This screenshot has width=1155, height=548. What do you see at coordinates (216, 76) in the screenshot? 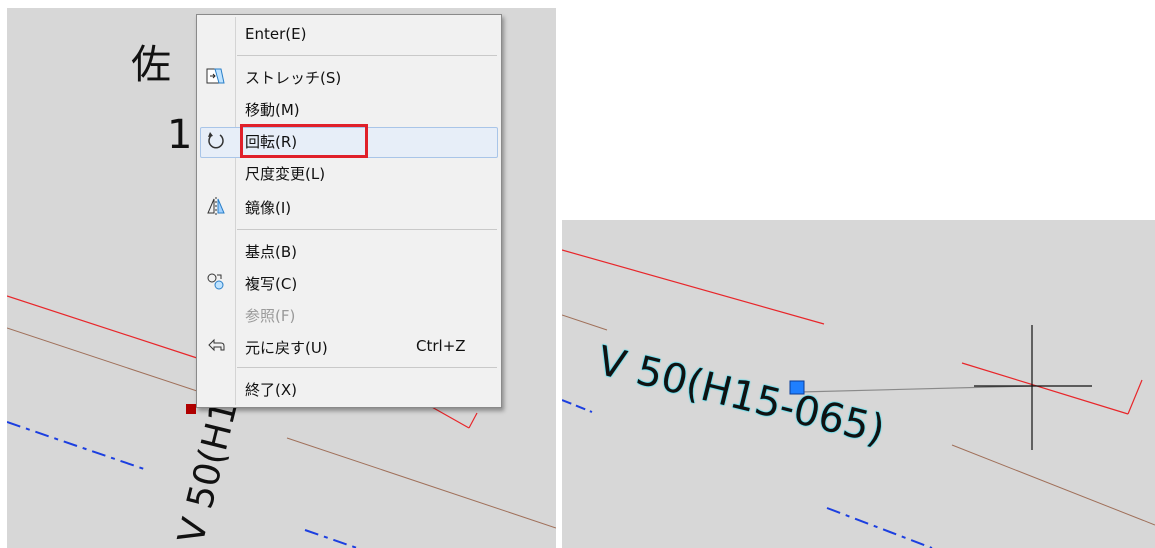
I see `stretch-icon` at bounding box center [216, 76].